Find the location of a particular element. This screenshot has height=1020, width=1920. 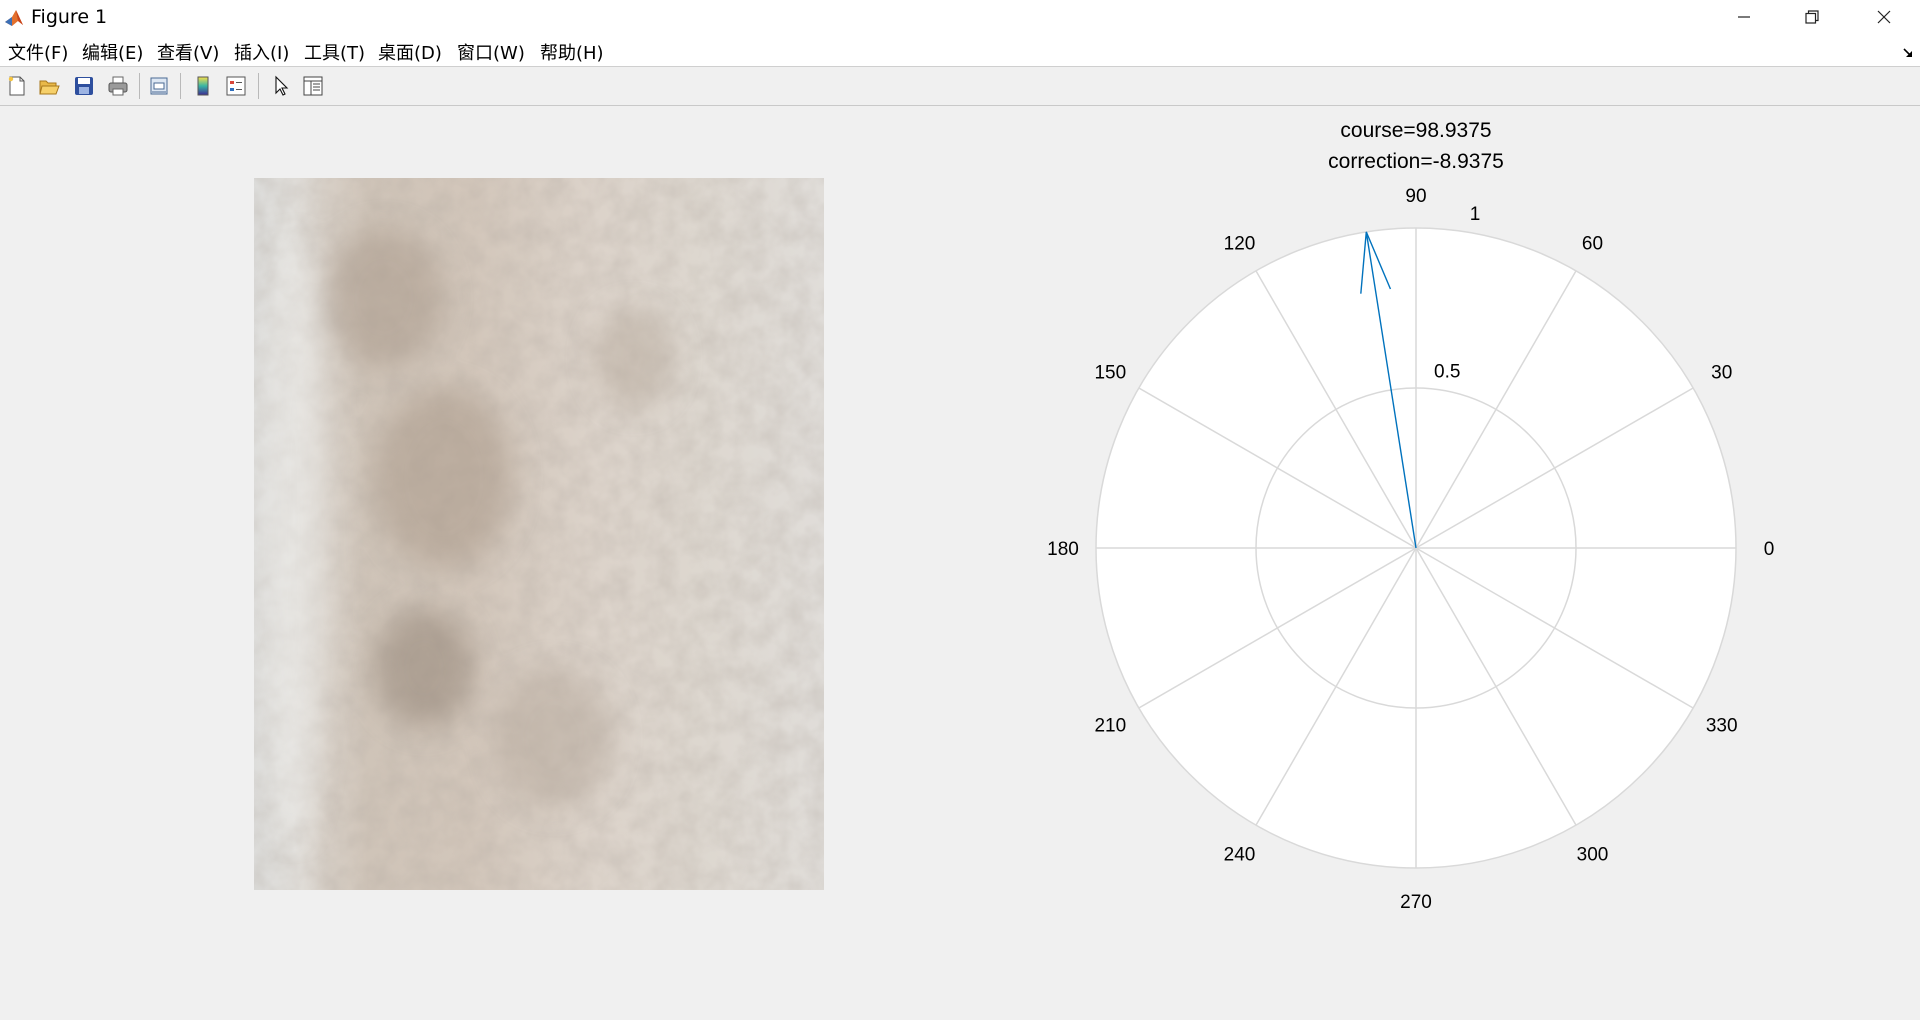

window-title: Figure 1 is located at coordinates (69, 17).